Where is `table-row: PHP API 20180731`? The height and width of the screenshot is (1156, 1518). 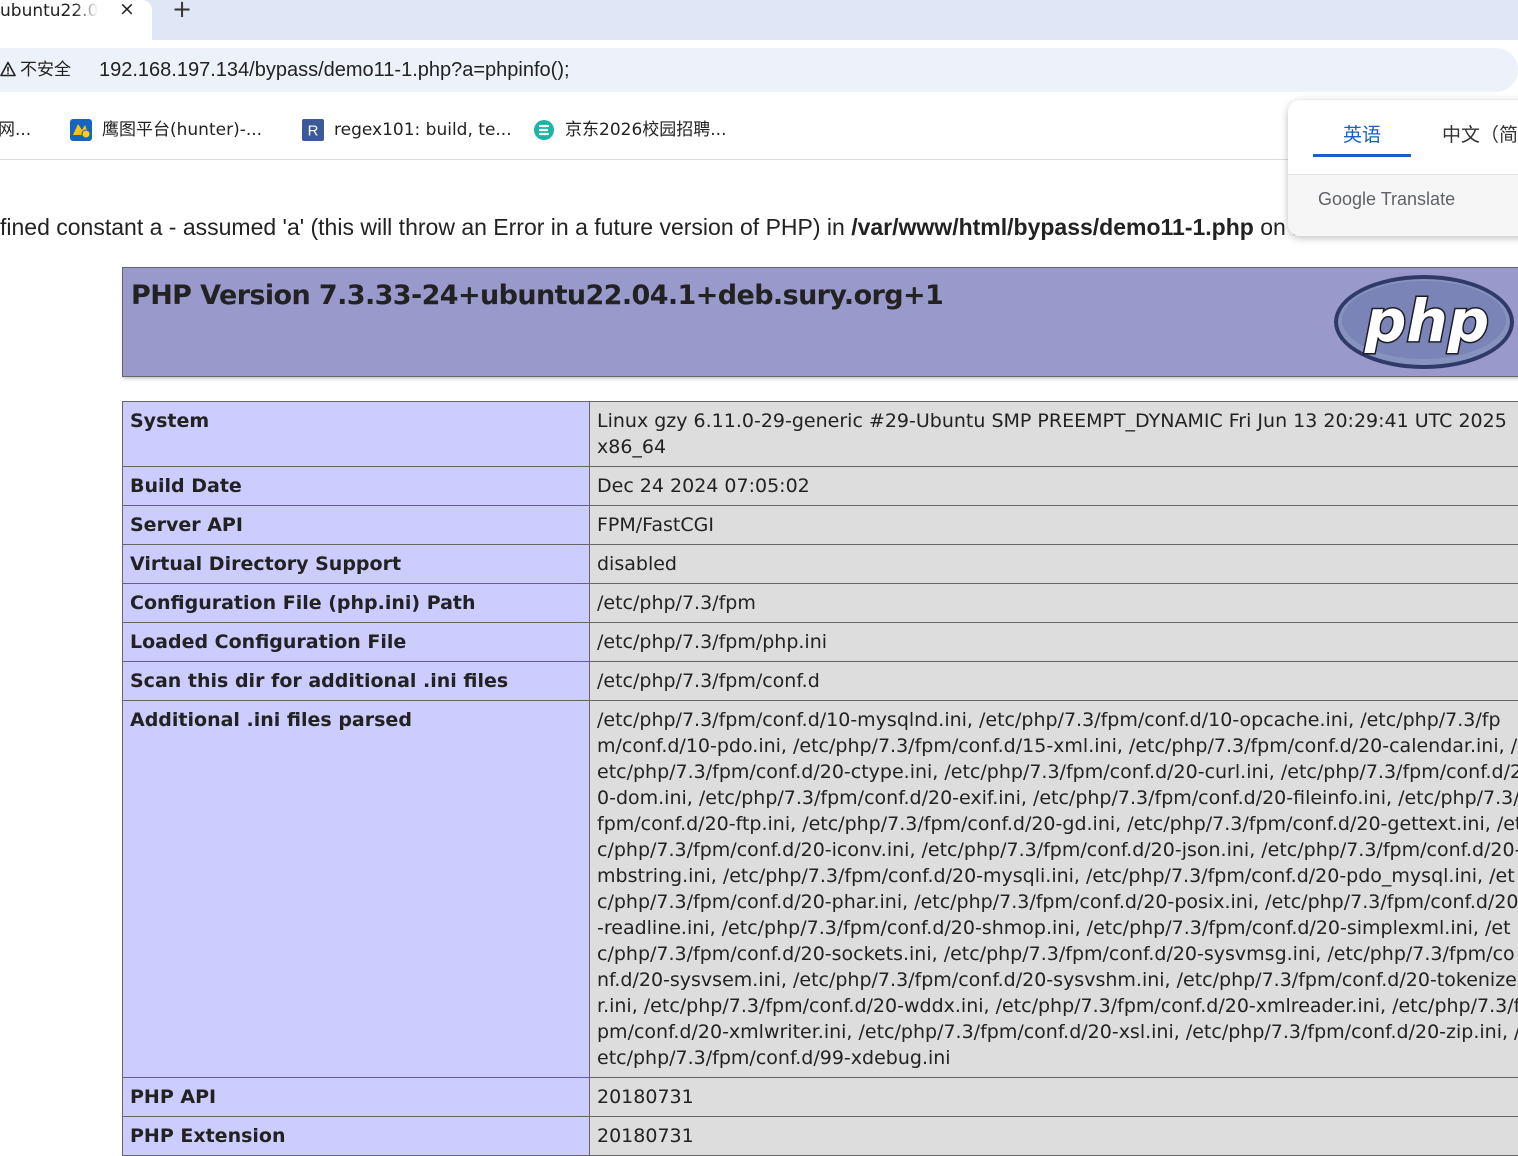
table-row: PHP API 20180731 is located at coordinates (820, 1097).